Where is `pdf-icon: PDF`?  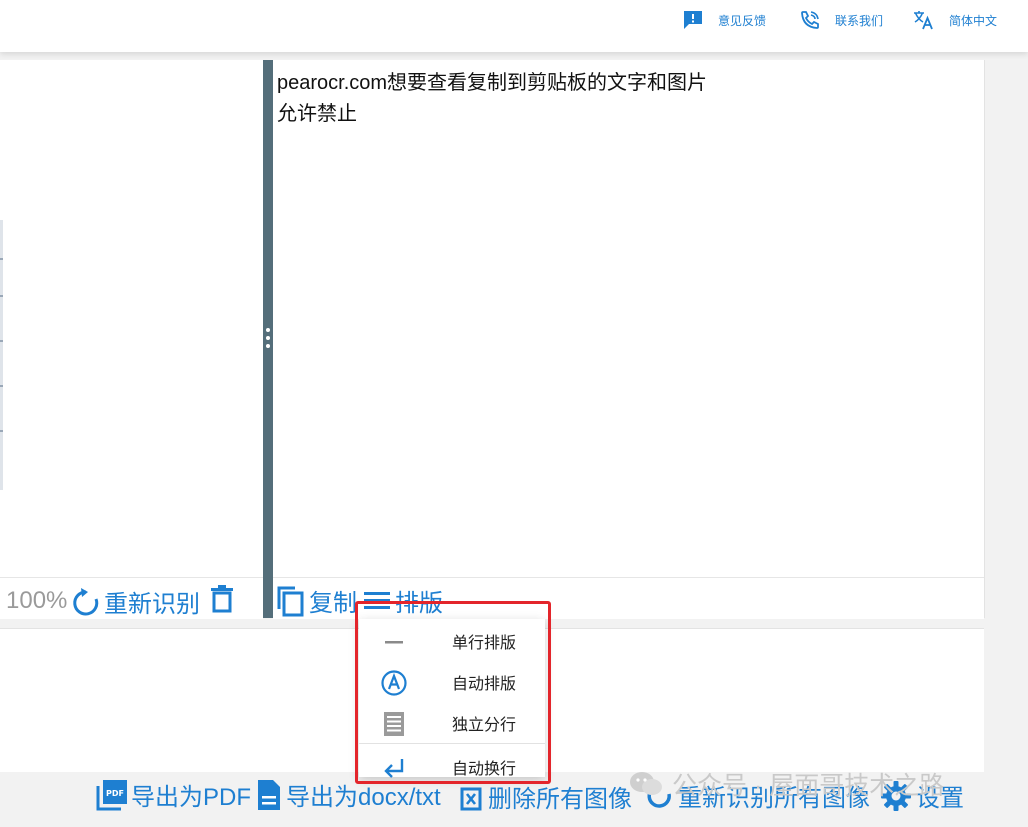 pdf-icon: PDF is located at coordinates (111, 794).